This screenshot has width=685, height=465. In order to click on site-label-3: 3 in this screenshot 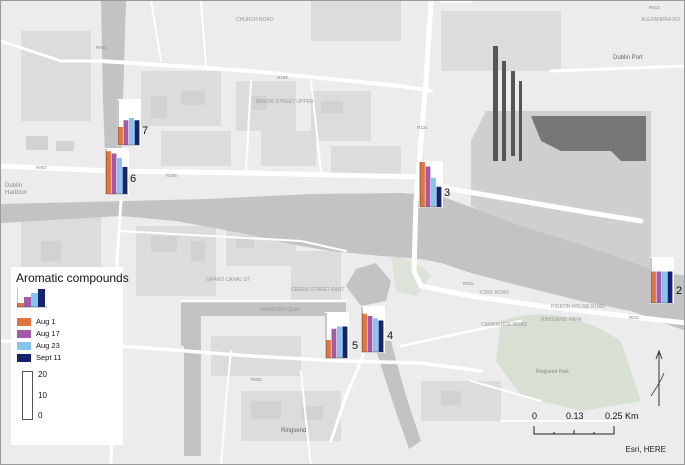, I will do `click(447, 193)`.